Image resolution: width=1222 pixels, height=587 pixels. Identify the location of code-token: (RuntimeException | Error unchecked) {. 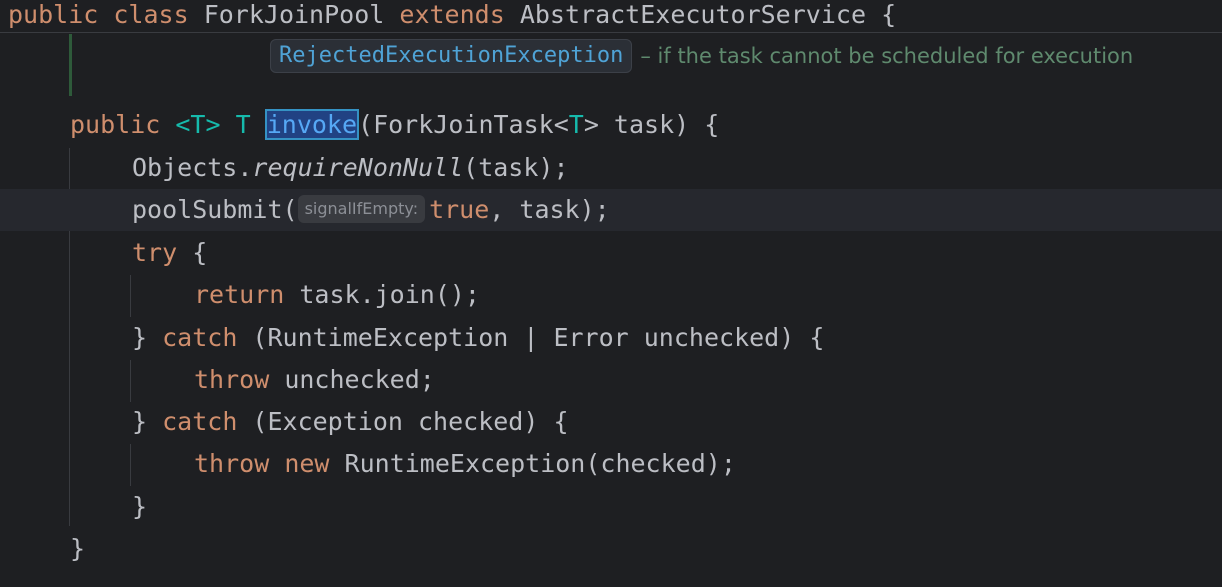
(531, 337).